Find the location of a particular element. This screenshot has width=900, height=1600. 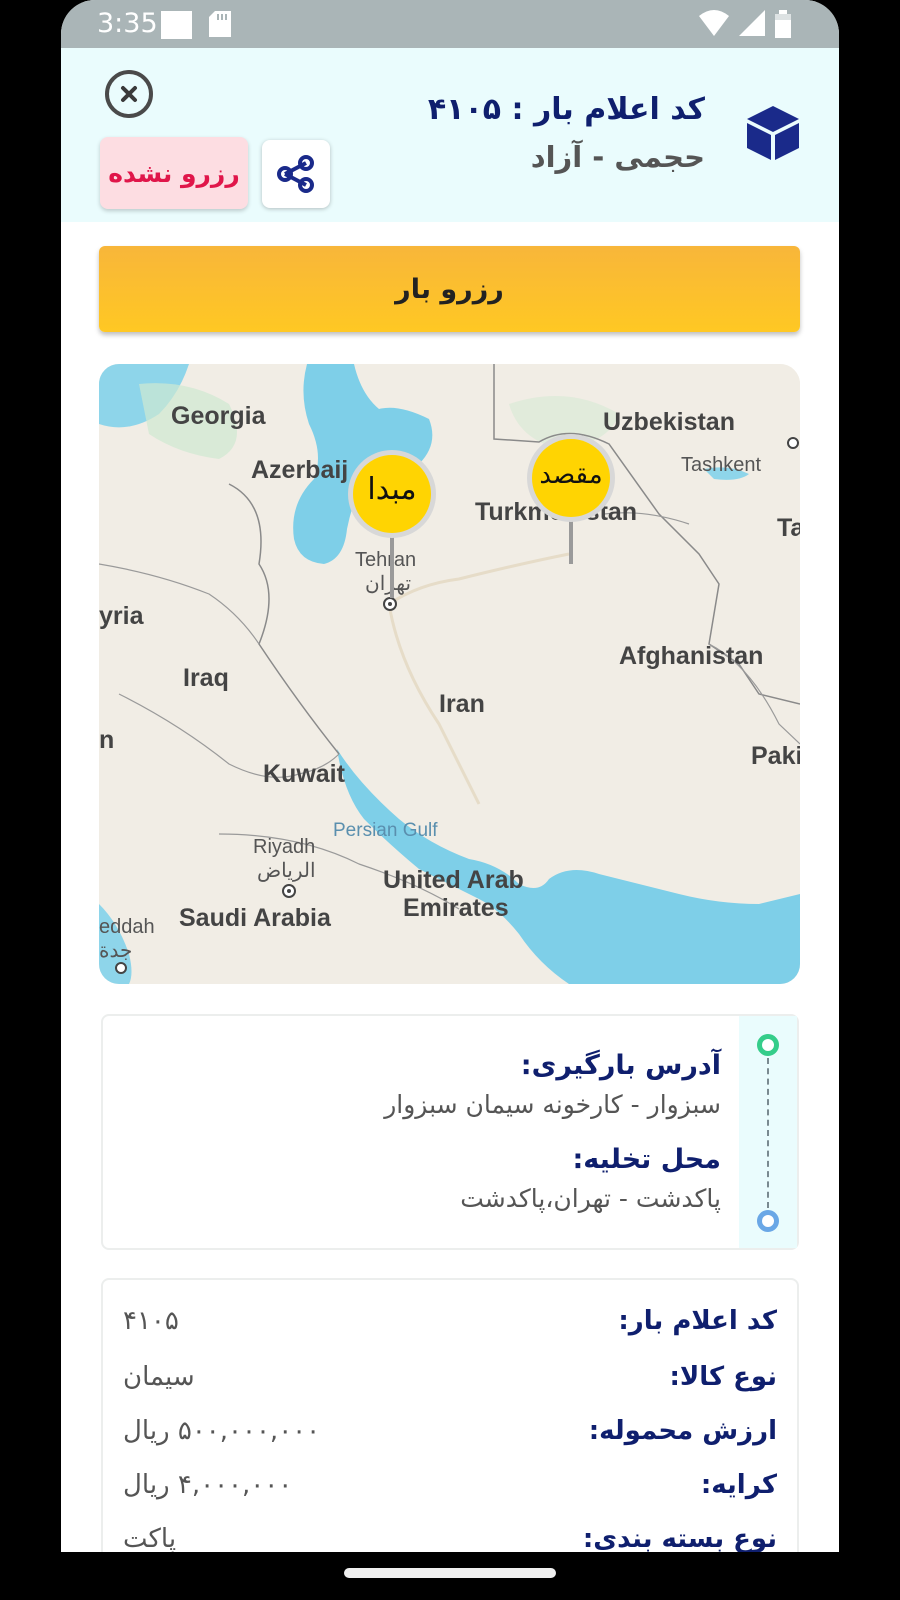

close-icon is located at coordinates (129, 94).